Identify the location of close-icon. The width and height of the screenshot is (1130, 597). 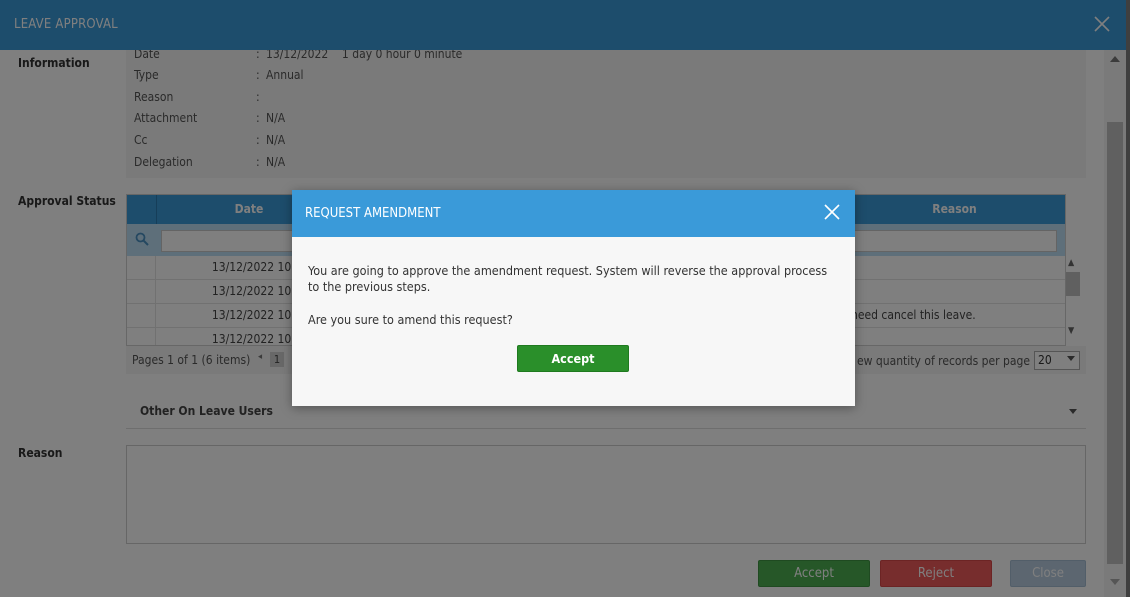
(832, 212).